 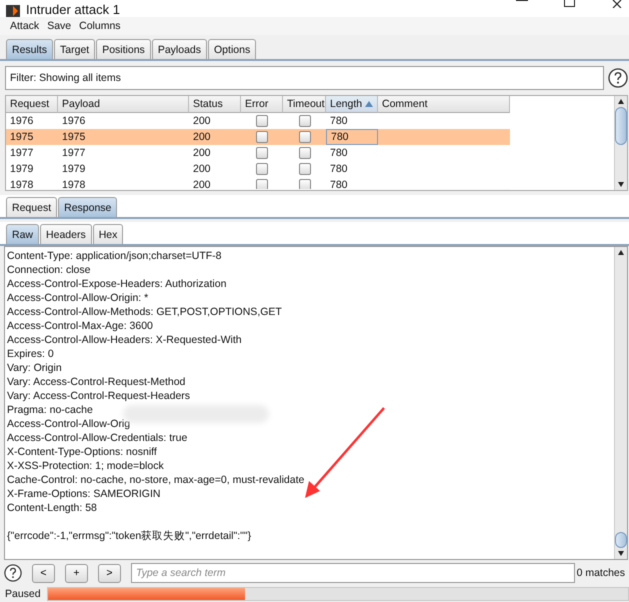 I want to click on response-line: Access-Control-Allow-Headers: X-Requested-With, so click(x=124, y=340).